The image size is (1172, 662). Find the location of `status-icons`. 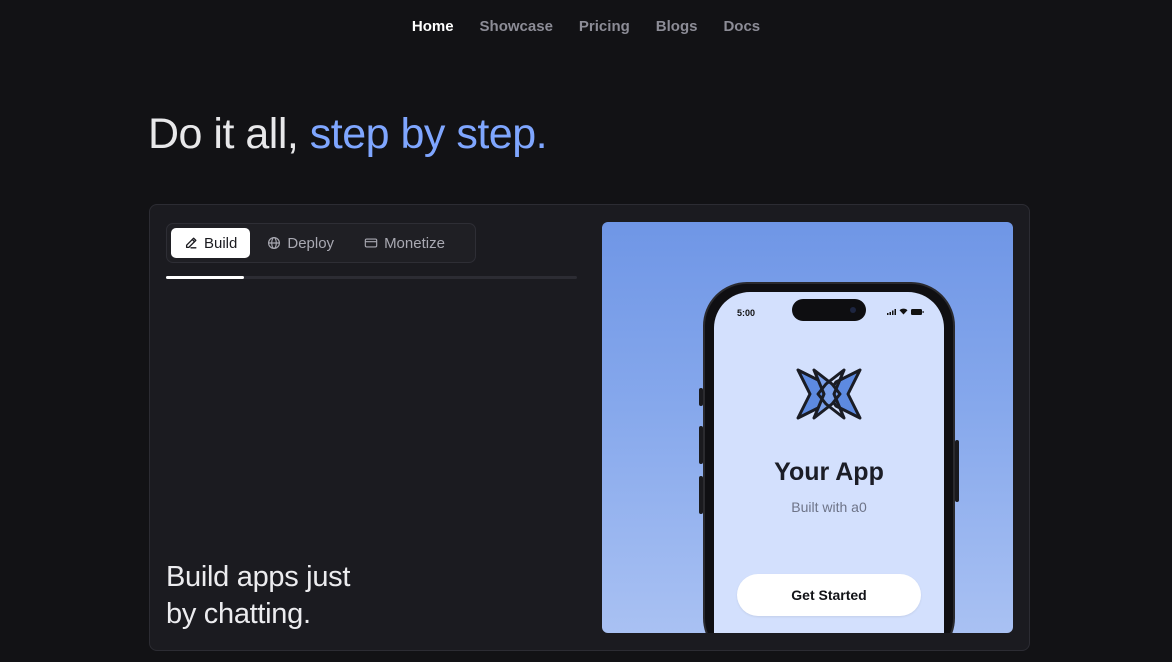

status-icons is located at coordinates (905, 311).